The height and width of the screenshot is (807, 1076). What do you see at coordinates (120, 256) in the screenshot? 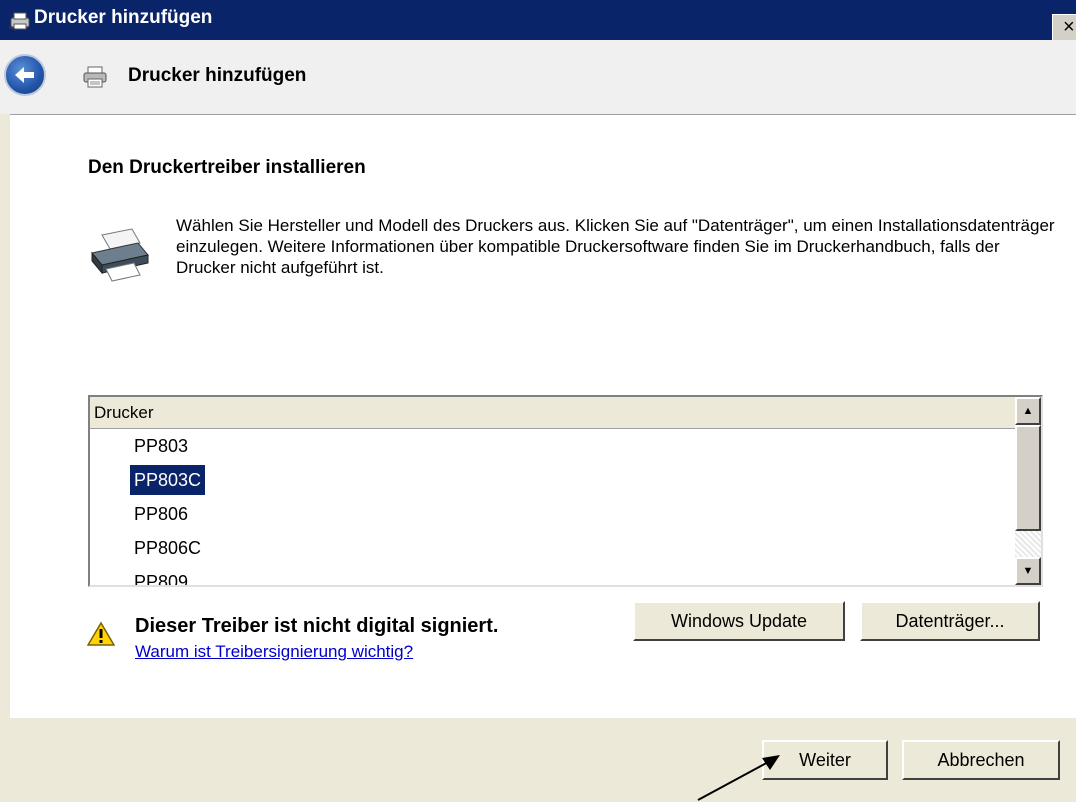
I see `printer-driver-icon` at bounding box center [120, 256].